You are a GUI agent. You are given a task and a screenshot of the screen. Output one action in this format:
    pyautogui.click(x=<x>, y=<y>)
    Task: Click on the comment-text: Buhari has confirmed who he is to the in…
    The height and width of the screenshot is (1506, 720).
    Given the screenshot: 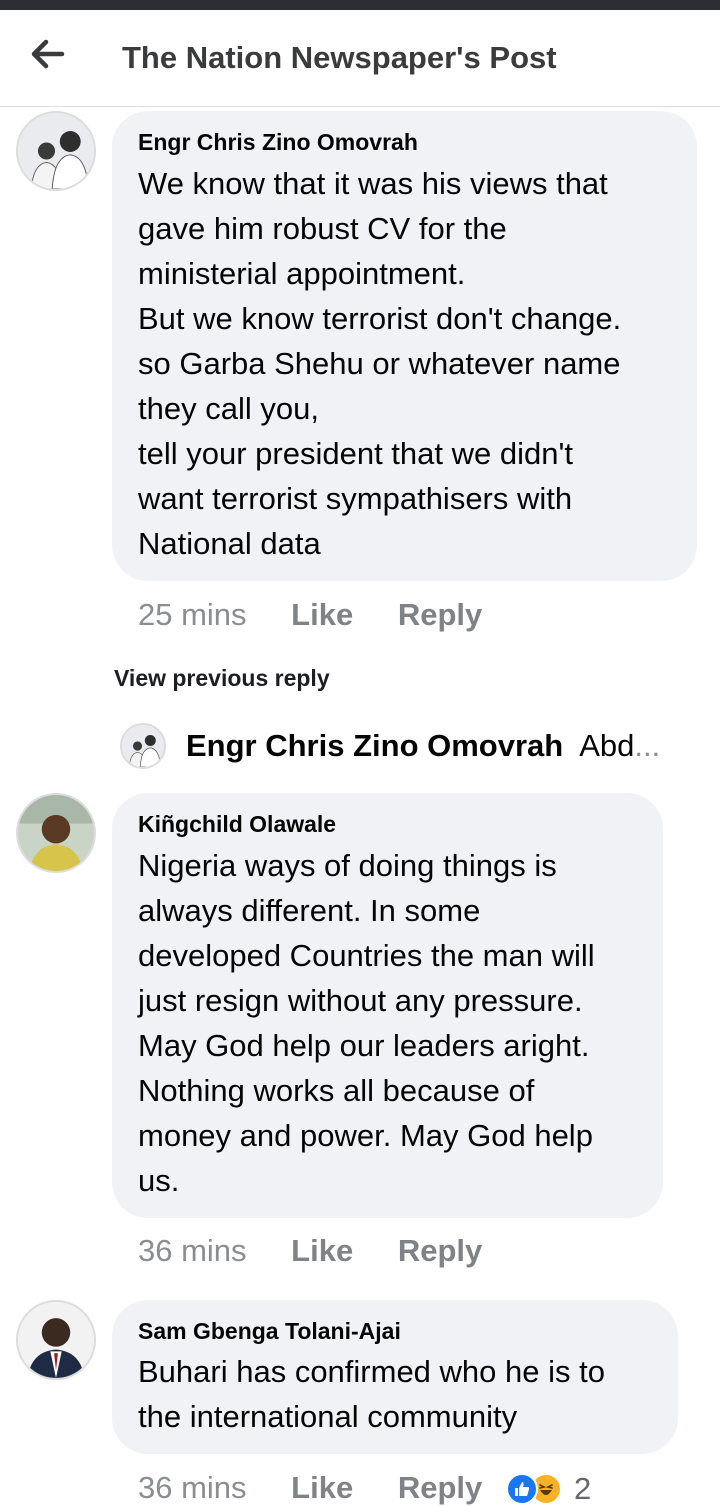 What is the action you would take?
    pyautogui.click(x=371, y=1394)
    